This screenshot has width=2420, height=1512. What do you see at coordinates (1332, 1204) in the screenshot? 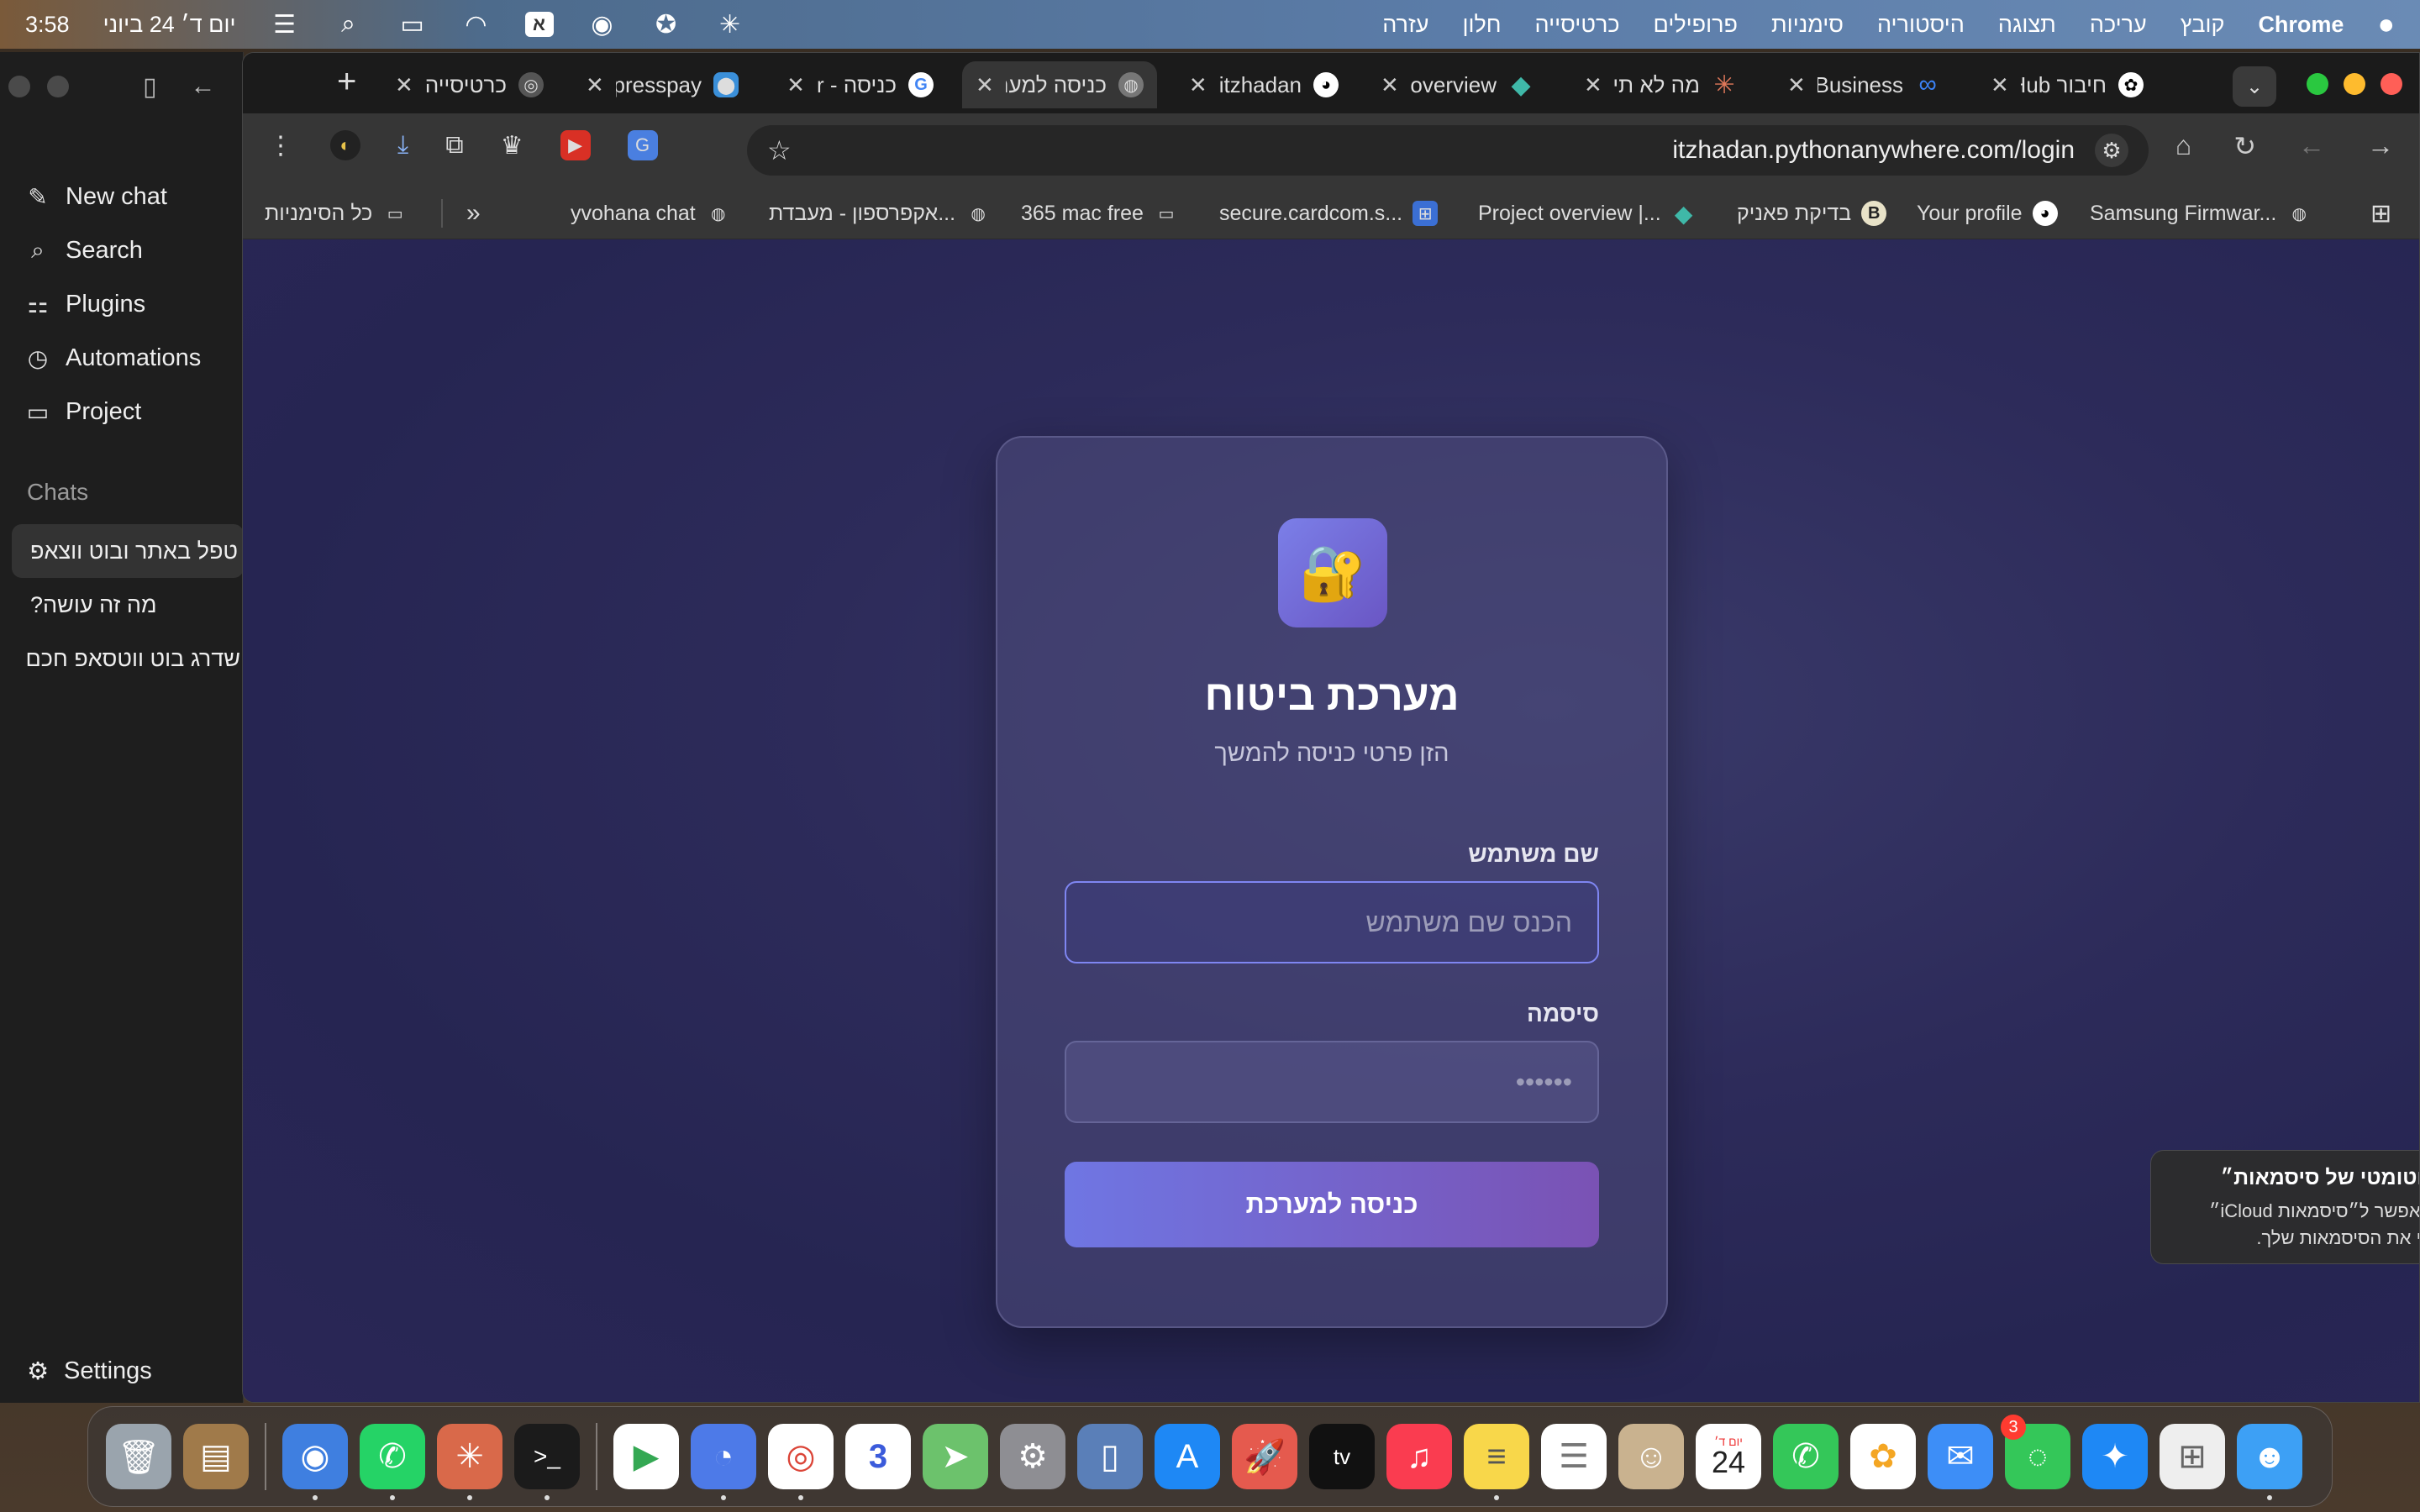
I see `login-button: כניסה למערכת` at bounding box center [1332, 1204].